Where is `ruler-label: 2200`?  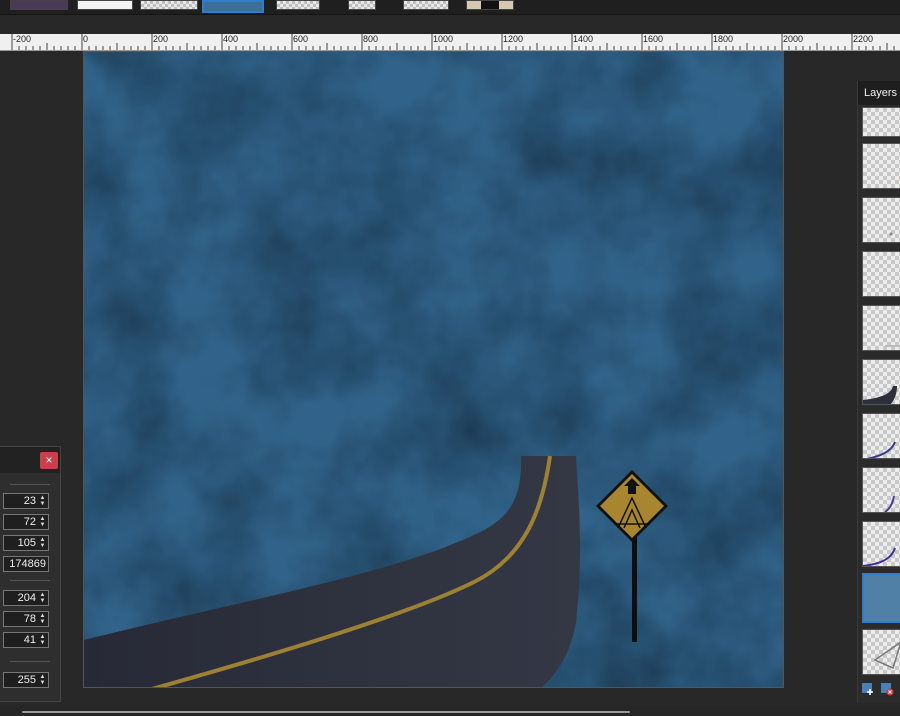 ruler-label: 2200 is located at coordinates (863, 39).